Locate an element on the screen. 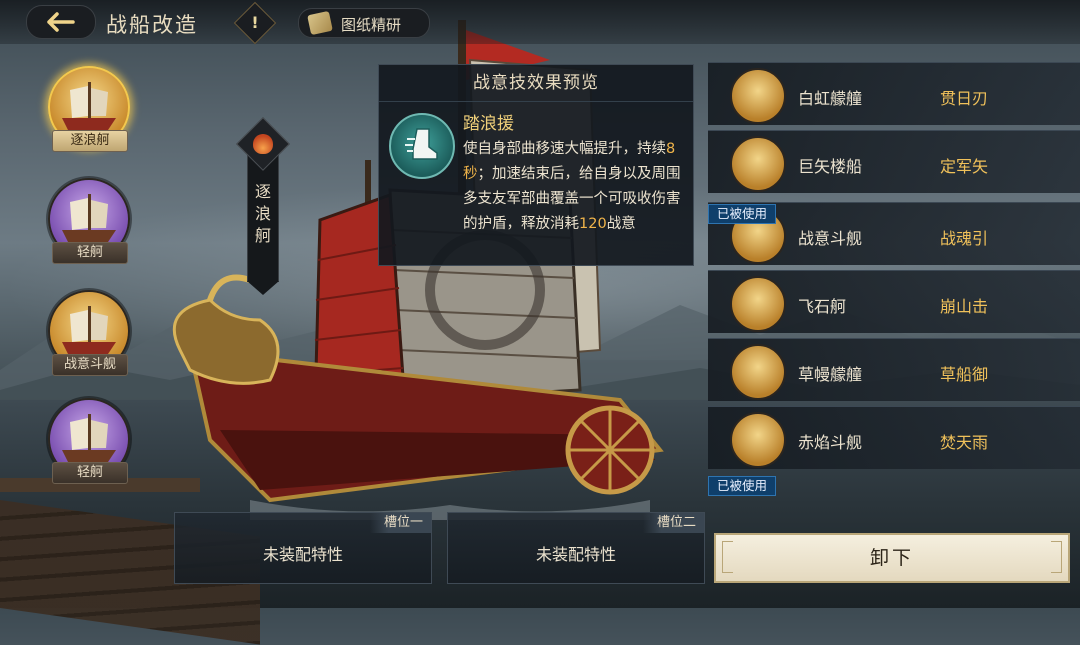 This screenshot has height=645, width=1080. current-ship-banner: 逐 浪 舸 is located at coordinates (263, 206).